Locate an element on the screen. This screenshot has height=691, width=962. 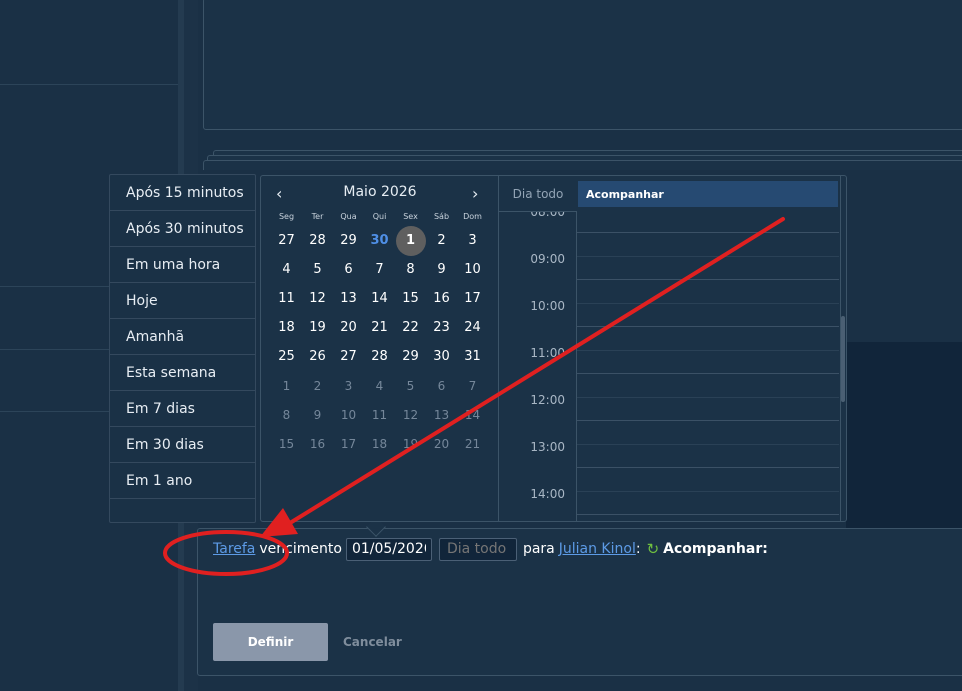
calendar-day: 6 is located at coordinates (348, 269).